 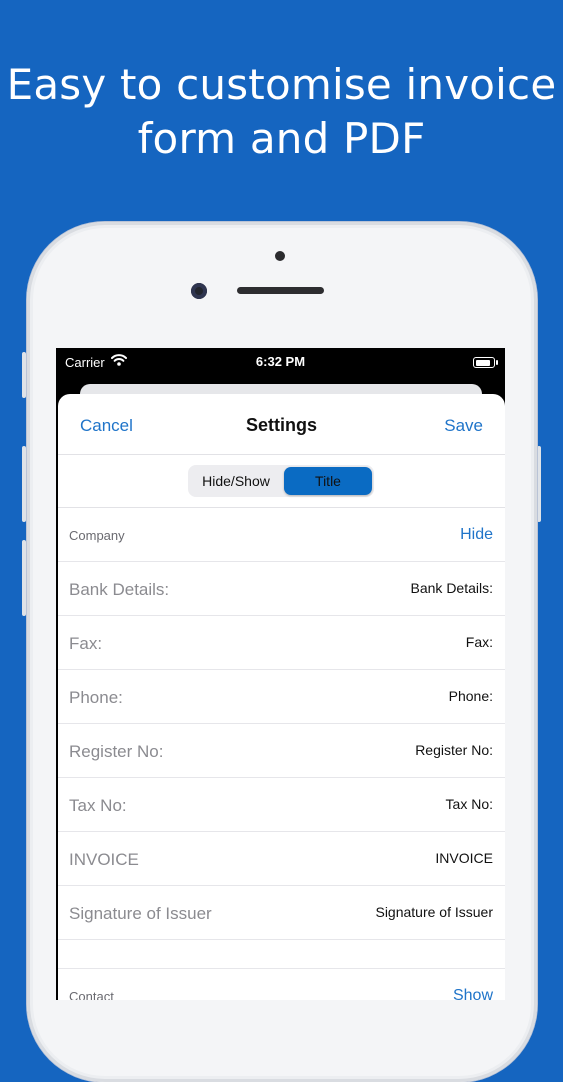 I want to click on battery-icon, so click(x=485, y=362).